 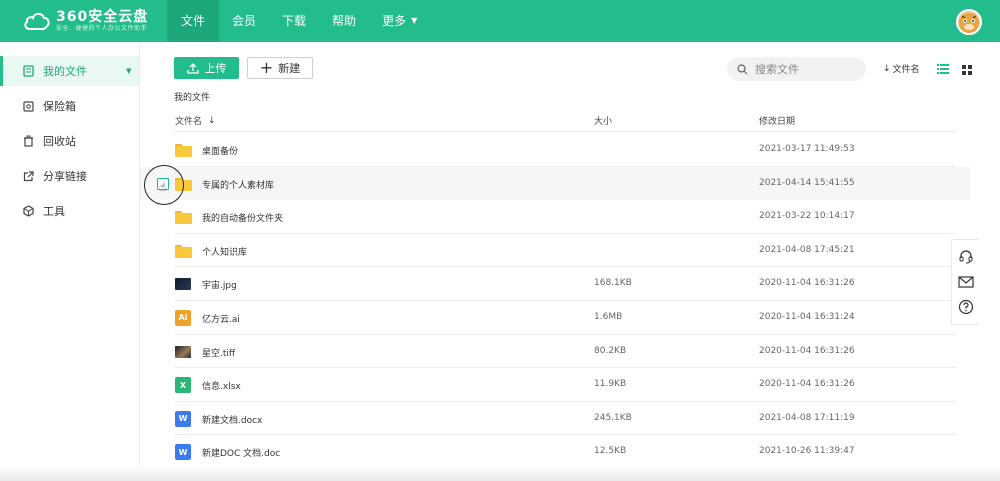 What do you see at coordinates (966, 282) in the screenshot?
I see `mail-icon` at bounding box center [966, 282].